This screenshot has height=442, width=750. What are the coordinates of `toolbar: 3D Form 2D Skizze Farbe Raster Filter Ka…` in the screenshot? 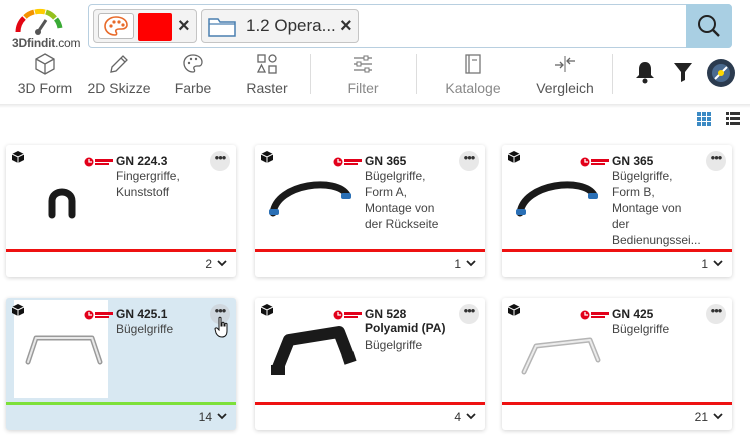 It's located at (375, 76).